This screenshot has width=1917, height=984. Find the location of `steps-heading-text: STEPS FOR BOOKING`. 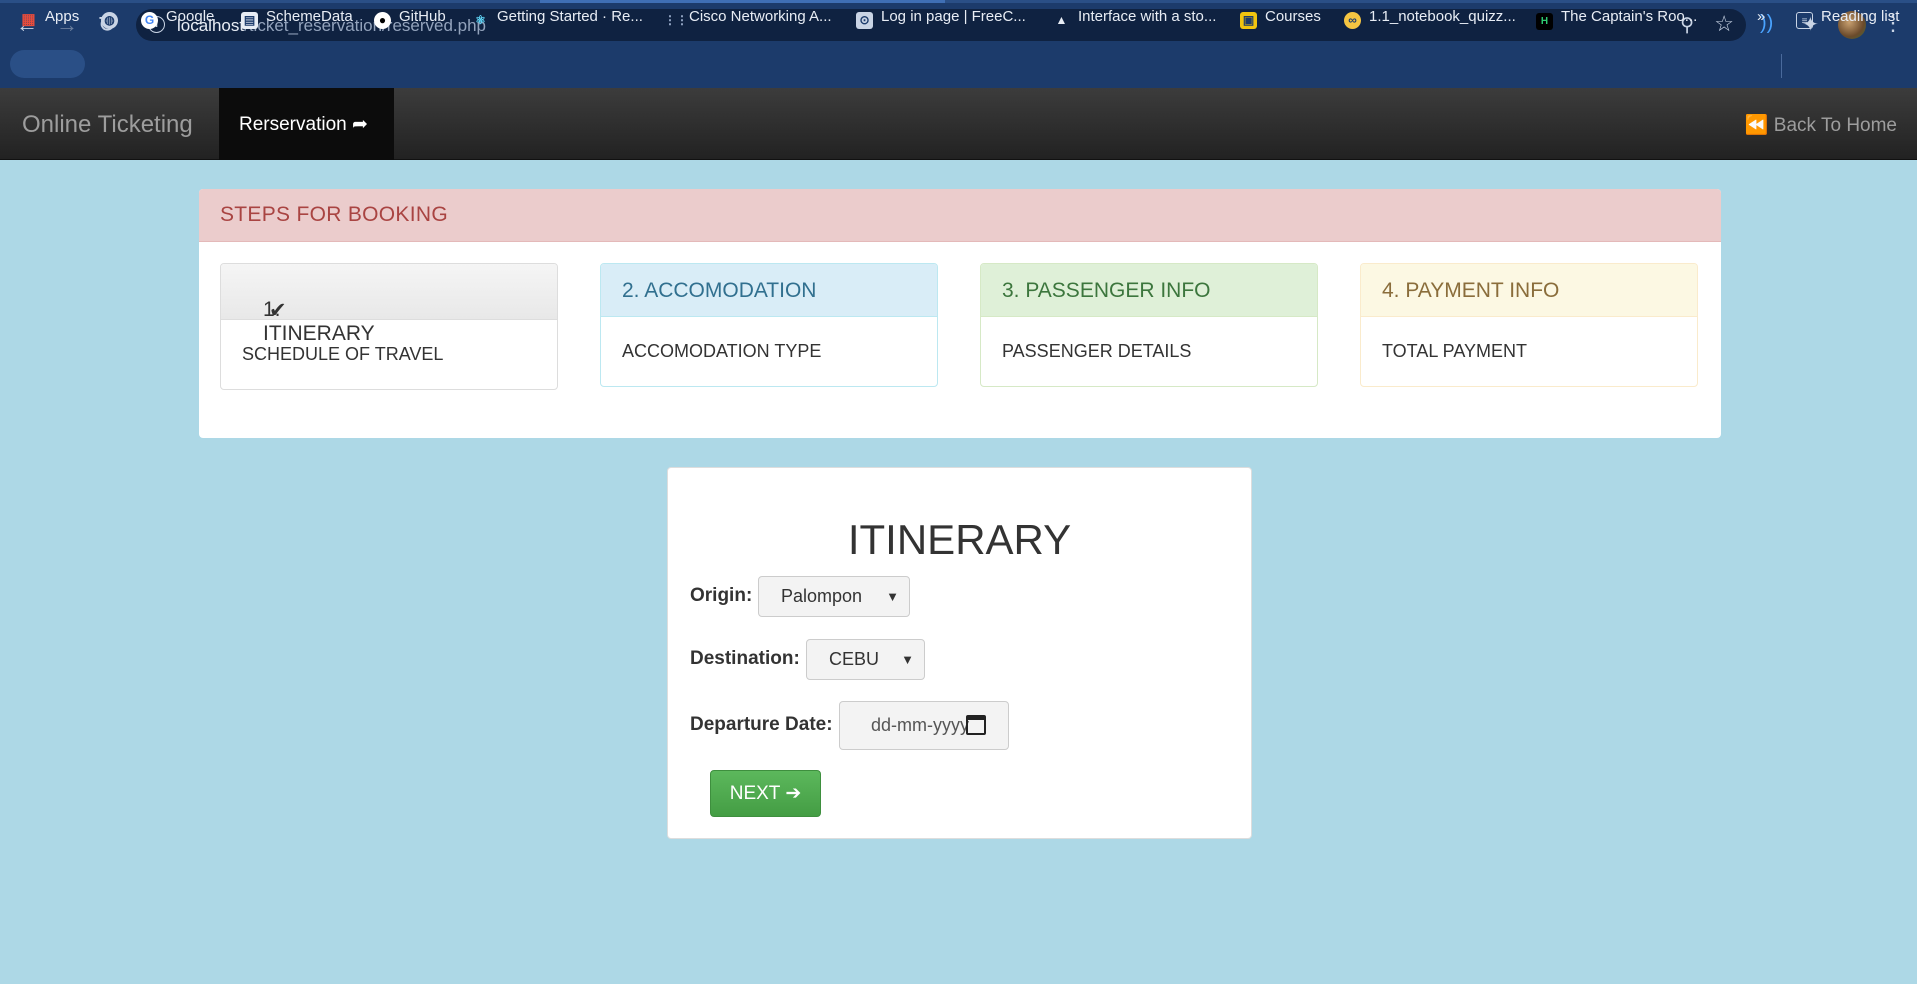

steps-heading-text: STEPS FOR BOOKING is located at coordinates (334, 214).